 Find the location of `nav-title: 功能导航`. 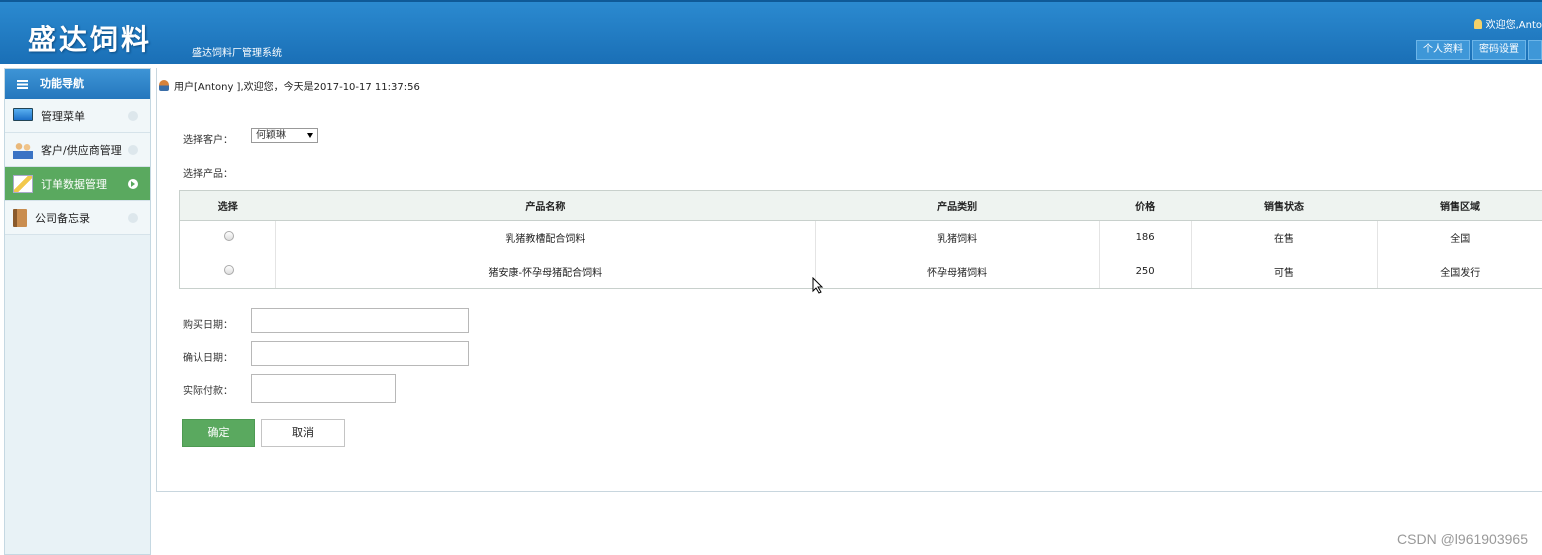

nav-title: 功能导航 is located at coordinates (62, 83).